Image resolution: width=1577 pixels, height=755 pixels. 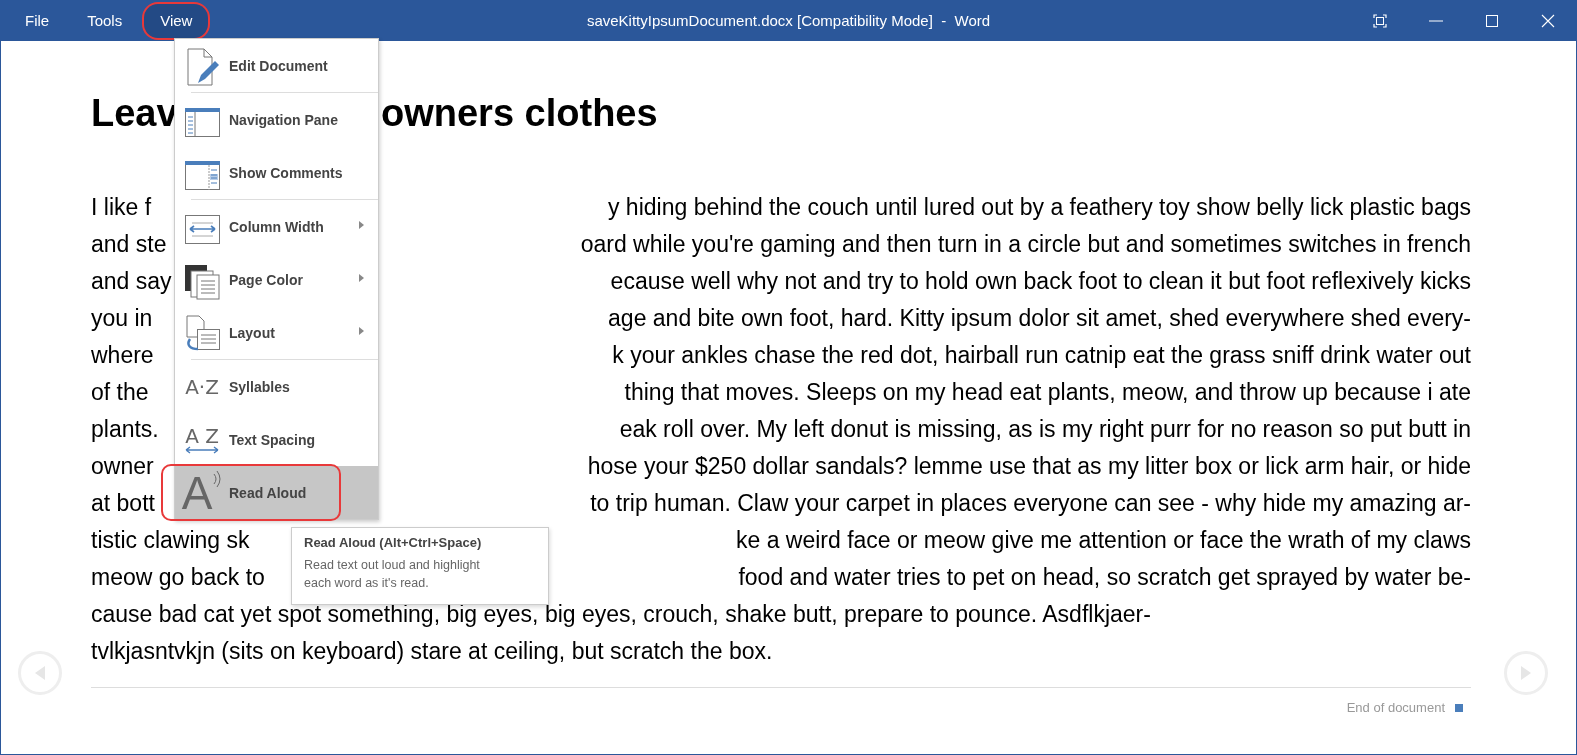 I want to click on body-text: where, so click(x=122, y=355).